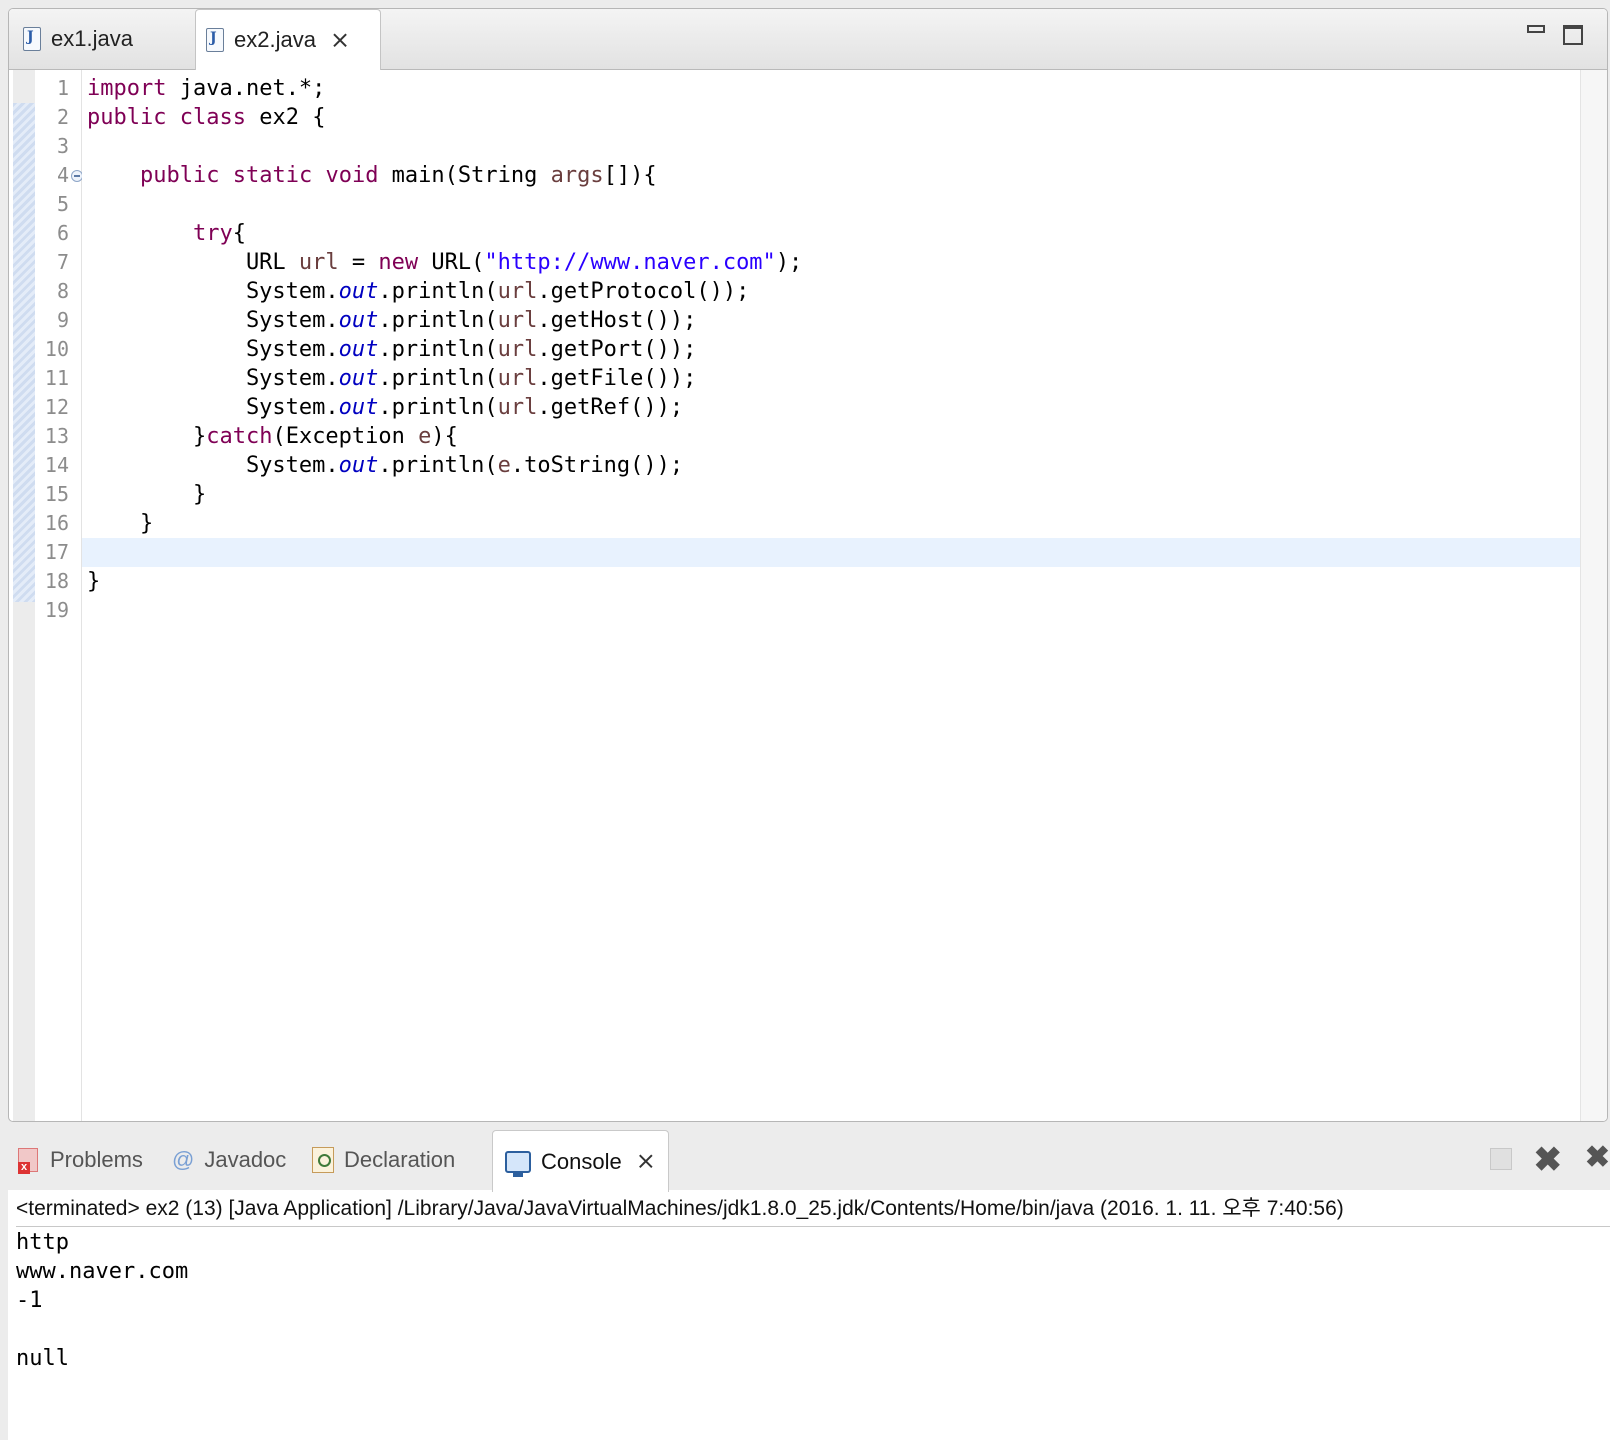 Image resolution: width=1610 pixels, height=1440 pixels. Describe the element at coordinates (219, 233) in the screenshot. I see `code-line: try{` at that location.